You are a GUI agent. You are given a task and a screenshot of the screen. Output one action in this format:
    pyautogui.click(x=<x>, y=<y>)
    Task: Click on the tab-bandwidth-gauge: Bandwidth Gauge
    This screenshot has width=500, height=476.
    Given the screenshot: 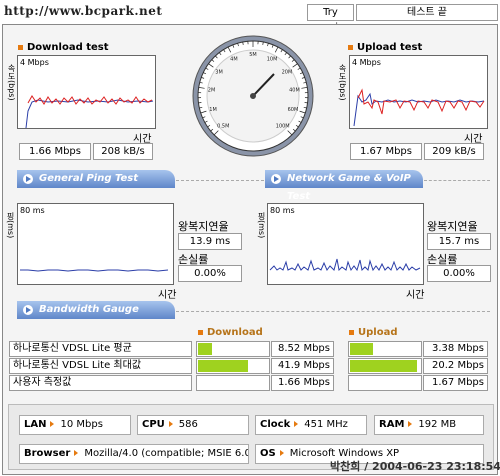 What is the action you would take?
    pyautogui.click(x=96, y=310)
    